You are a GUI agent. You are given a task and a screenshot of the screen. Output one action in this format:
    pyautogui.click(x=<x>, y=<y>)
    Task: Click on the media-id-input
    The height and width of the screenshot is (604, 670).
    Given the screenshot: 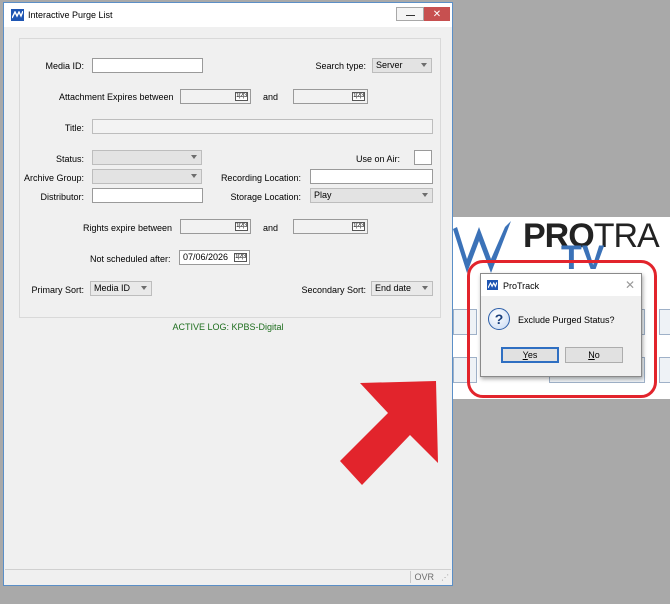 What is the action you would take?
    pyautogui.click(x=147, y=65)
    